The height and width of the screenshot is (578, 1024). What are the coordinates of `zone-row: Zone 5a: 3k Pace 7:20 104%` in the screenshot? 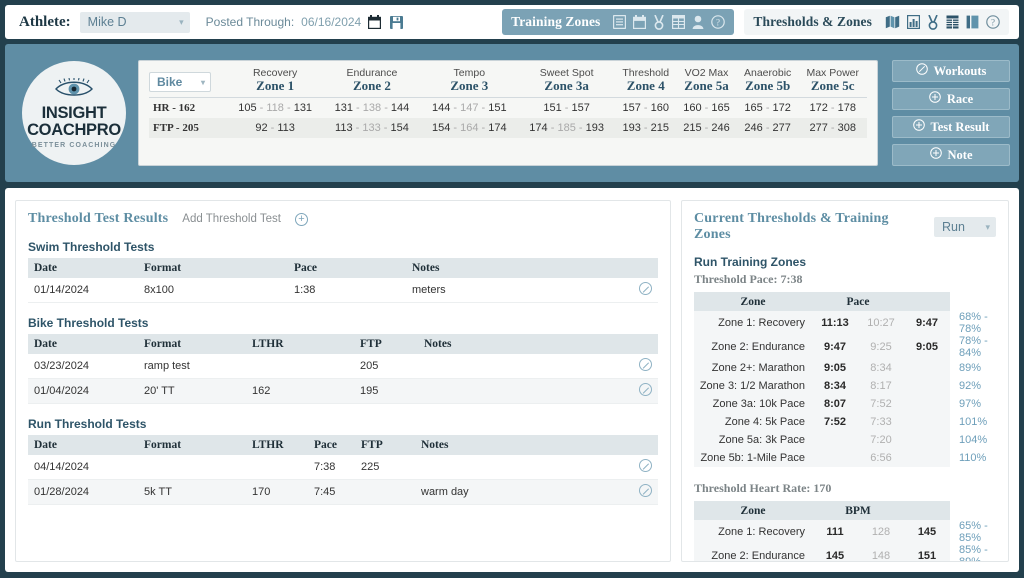 It's located at (845, 440).